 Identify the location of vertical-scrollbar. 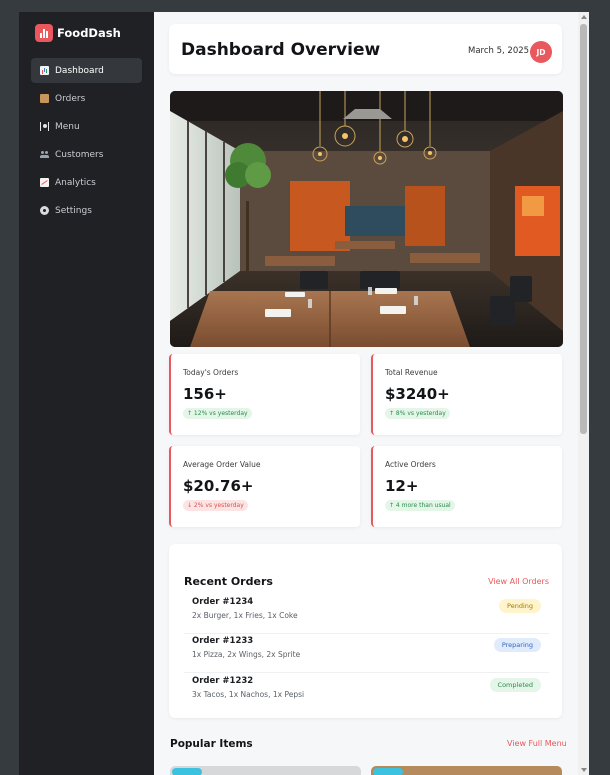
(583, 393).